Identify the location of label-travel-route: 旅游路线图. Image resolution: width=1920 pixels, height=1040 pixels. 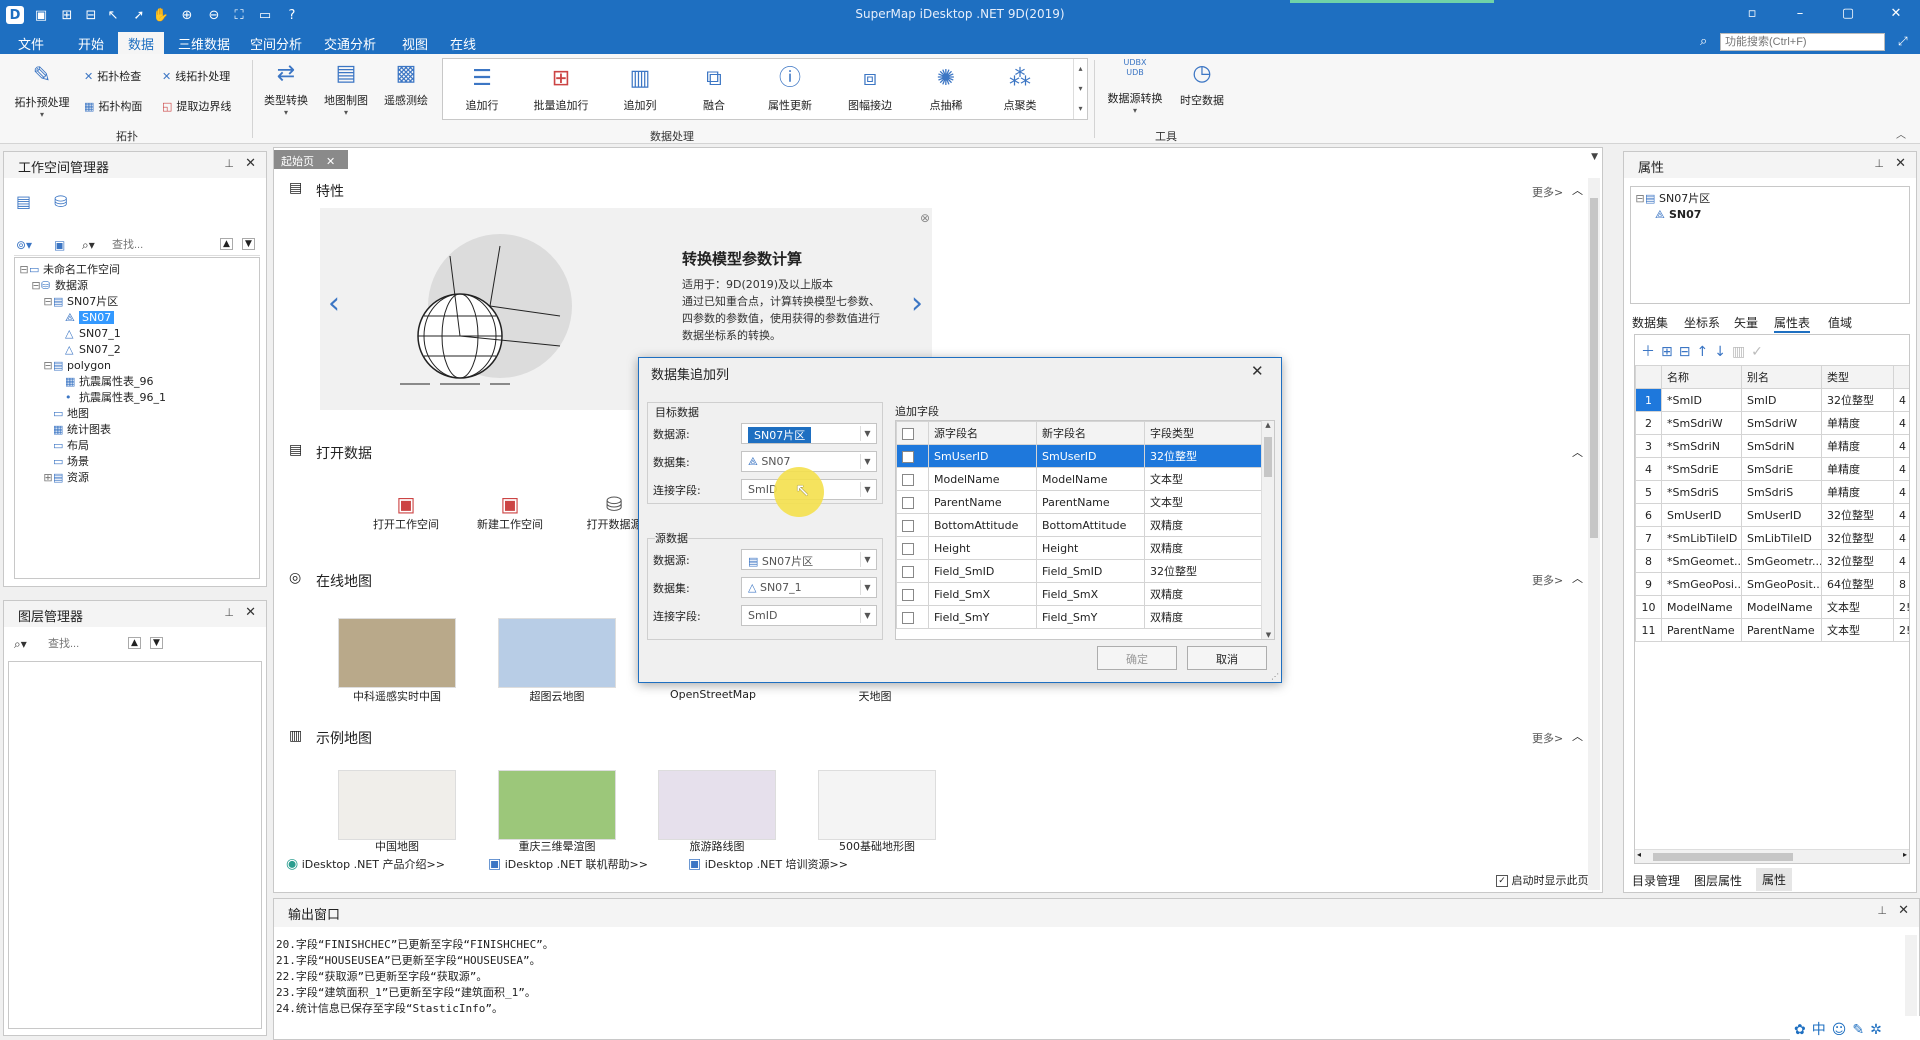
(717, 846).